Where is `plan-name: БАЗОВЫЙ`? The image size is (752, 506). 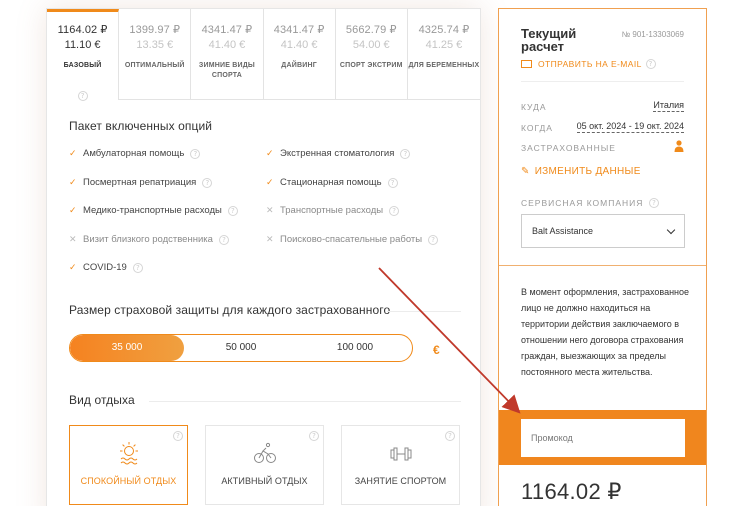
plan-name: БАЗОВЫЙ is located at coordinates (82, 65).